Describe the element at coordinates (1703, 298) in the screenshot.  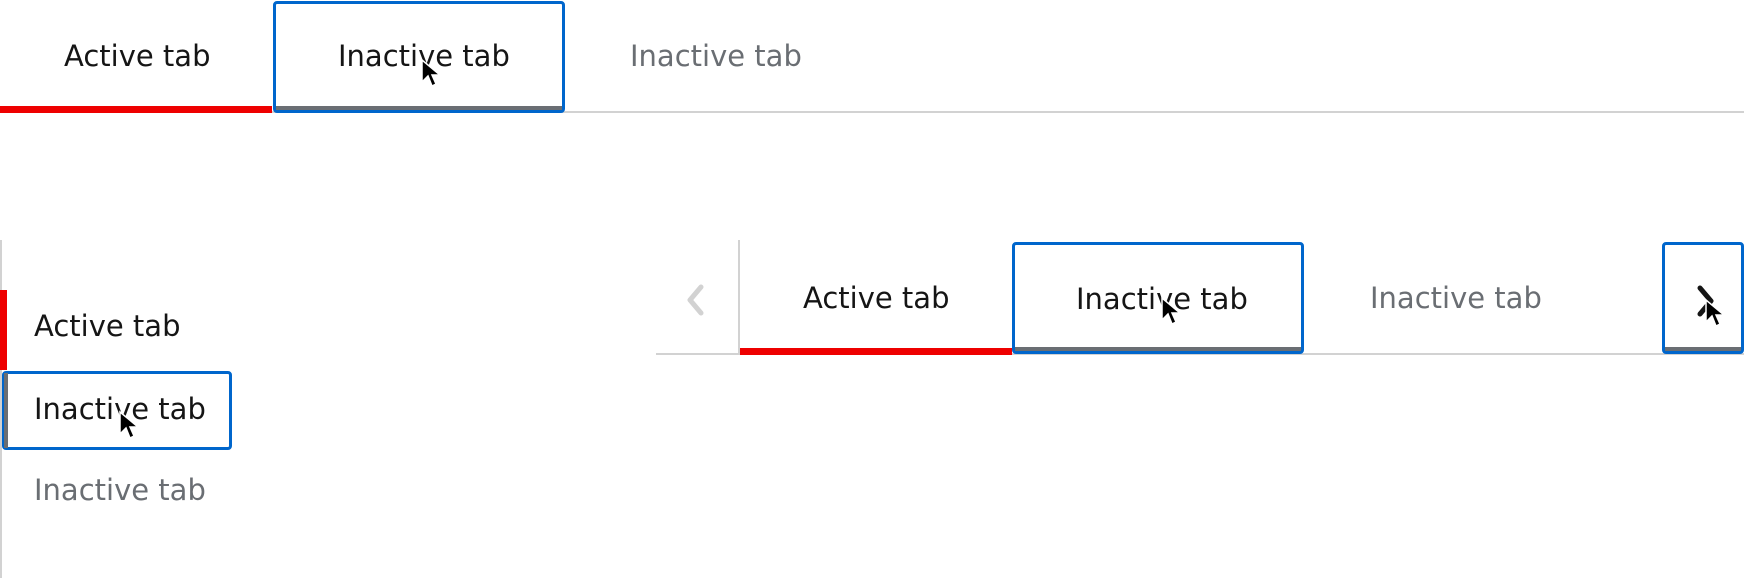
I see `scroll-right-button` at that location.